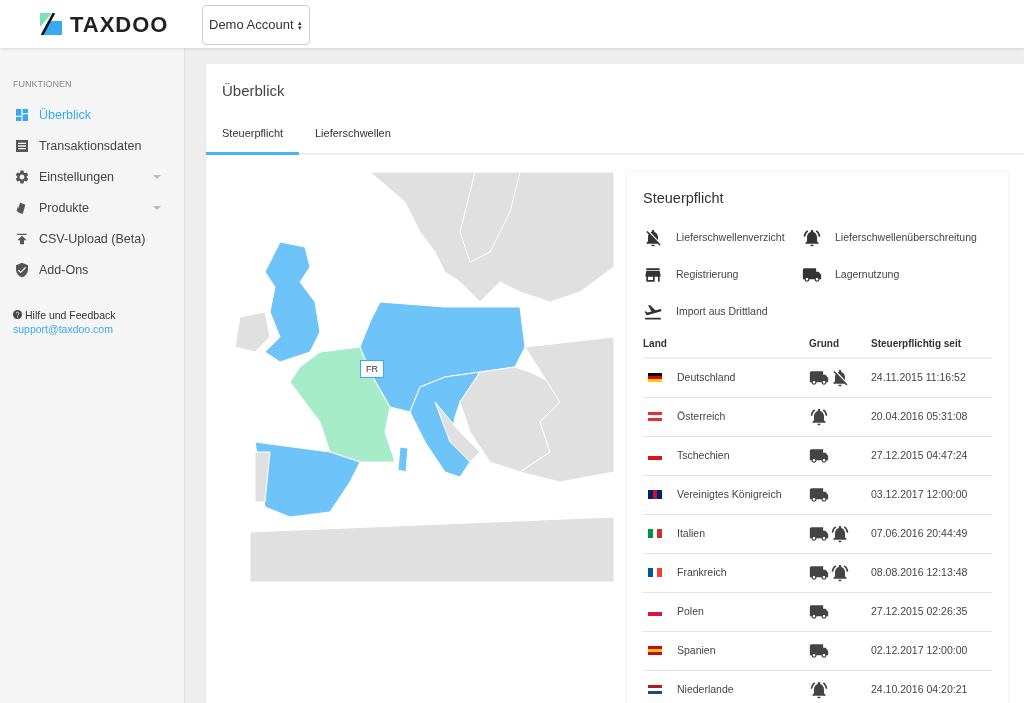  What do you see at coordinates (372, 369) in the screenshot?
I see `map-marker: FR` at bounding box center [372, 369].